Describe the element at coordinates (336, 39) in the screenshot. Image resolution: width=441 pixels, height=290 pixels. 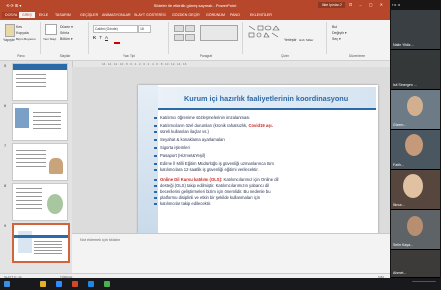
I see `select-button: Seç ▾` at that location.